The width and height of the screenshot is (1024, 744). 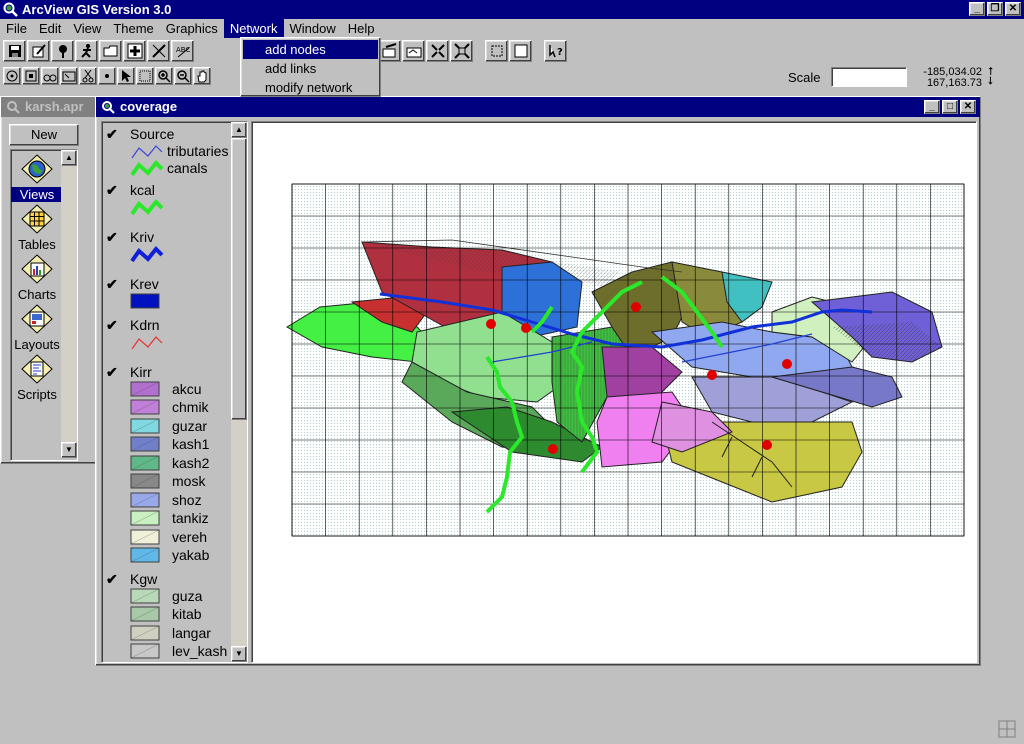 What do you see at coordinates (50, 28) in the screenshot?
I see `menu-edit: Edit` at bounding box center [50, 28].